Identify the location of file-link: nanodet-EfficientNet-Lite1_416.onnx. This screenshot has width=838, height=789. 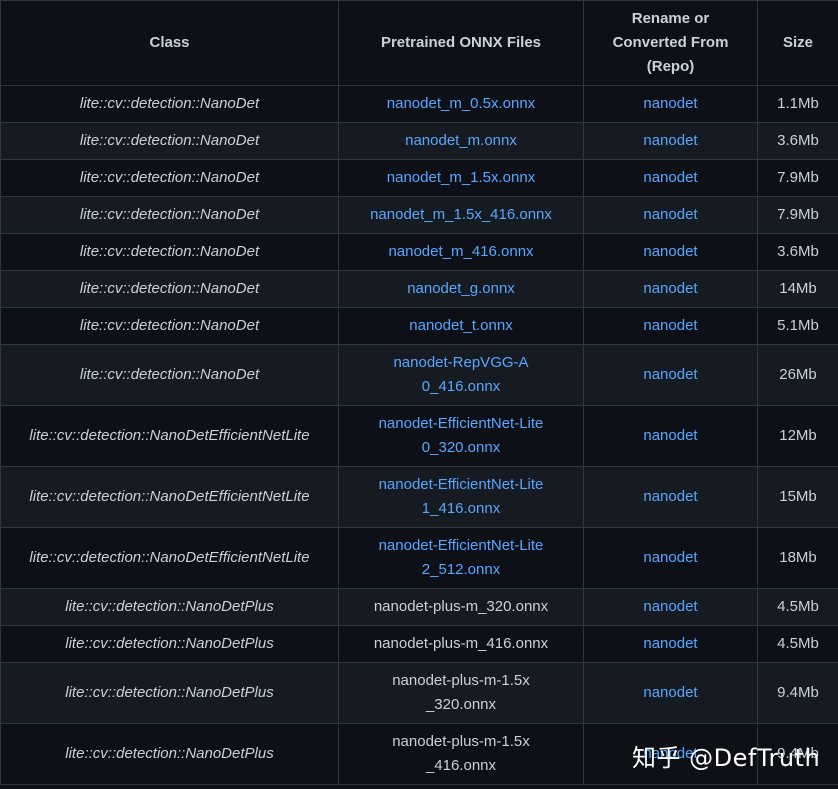
(461, 497).